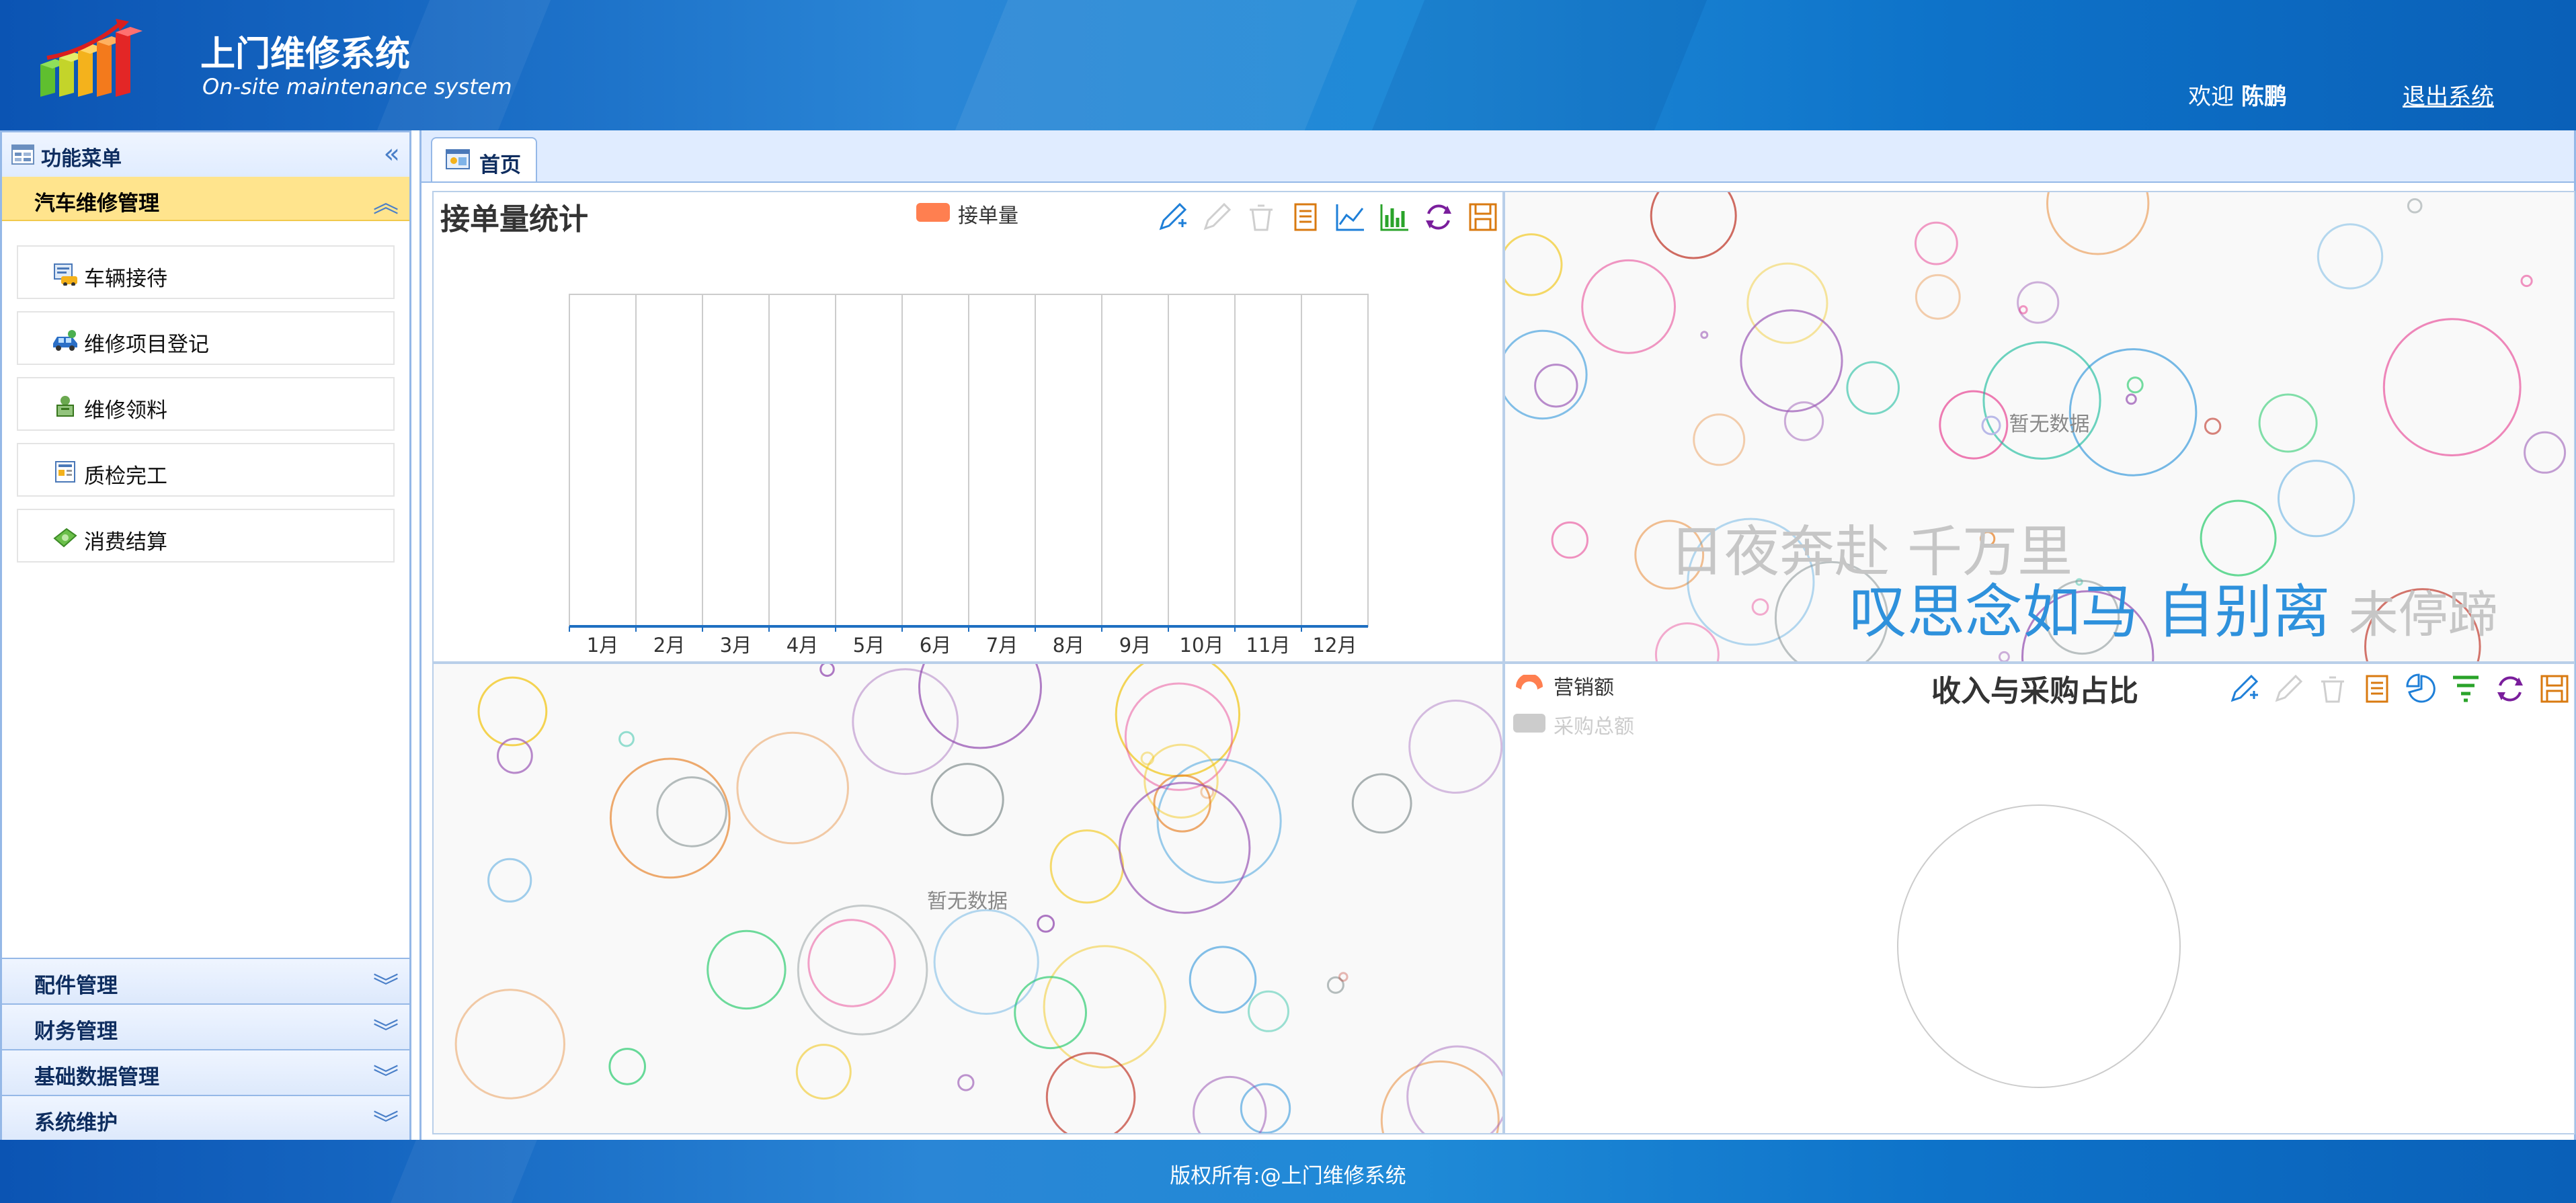  What do you see at coordinates (2039, 946) in the screenshot?
I see `pie-chart-plot` at bounding box center [2039, 946].